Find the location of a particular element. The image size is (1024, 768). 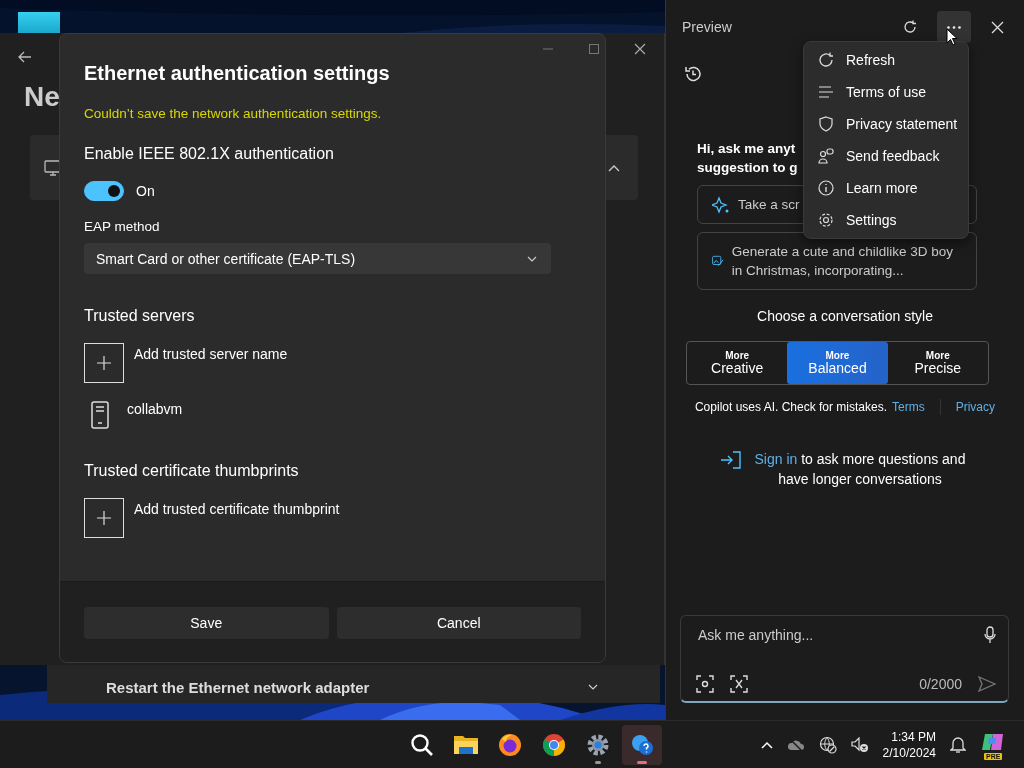

menu-item: Terms of use is located at coordinates (886, 92).